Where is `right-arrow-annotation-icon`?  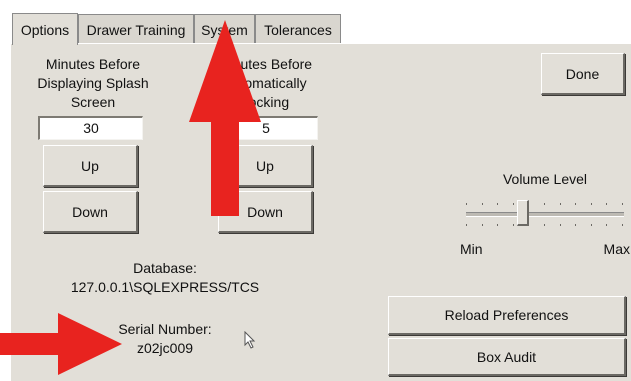 right-arrow-annotation-icon is located at coordinates (61, 344).